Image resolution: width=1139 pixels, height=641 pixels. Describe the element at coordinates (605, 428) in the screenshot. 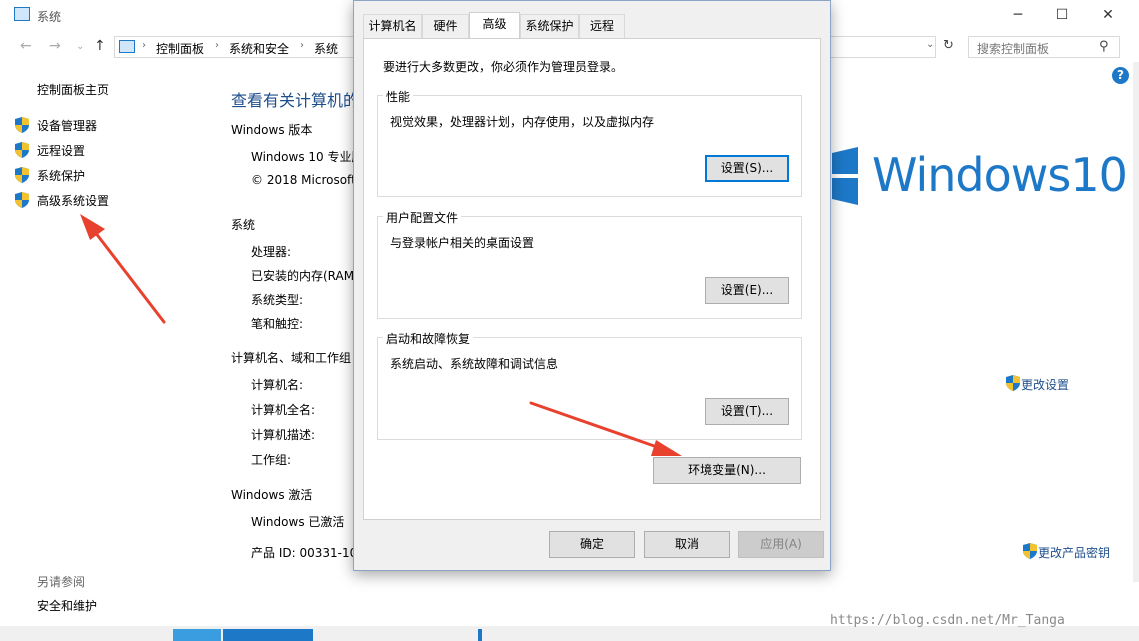

I see `annotation-arrow-to-environment-variables` at that location.